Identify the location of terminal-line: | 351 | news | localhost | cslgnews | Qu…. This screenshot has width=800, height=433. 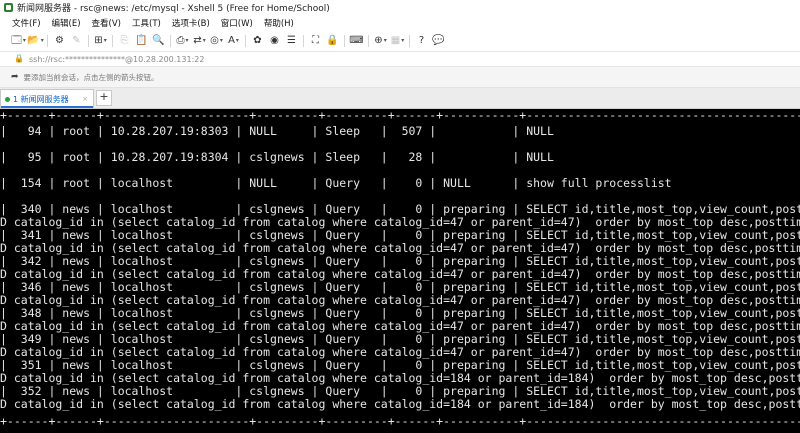
(400, 365).